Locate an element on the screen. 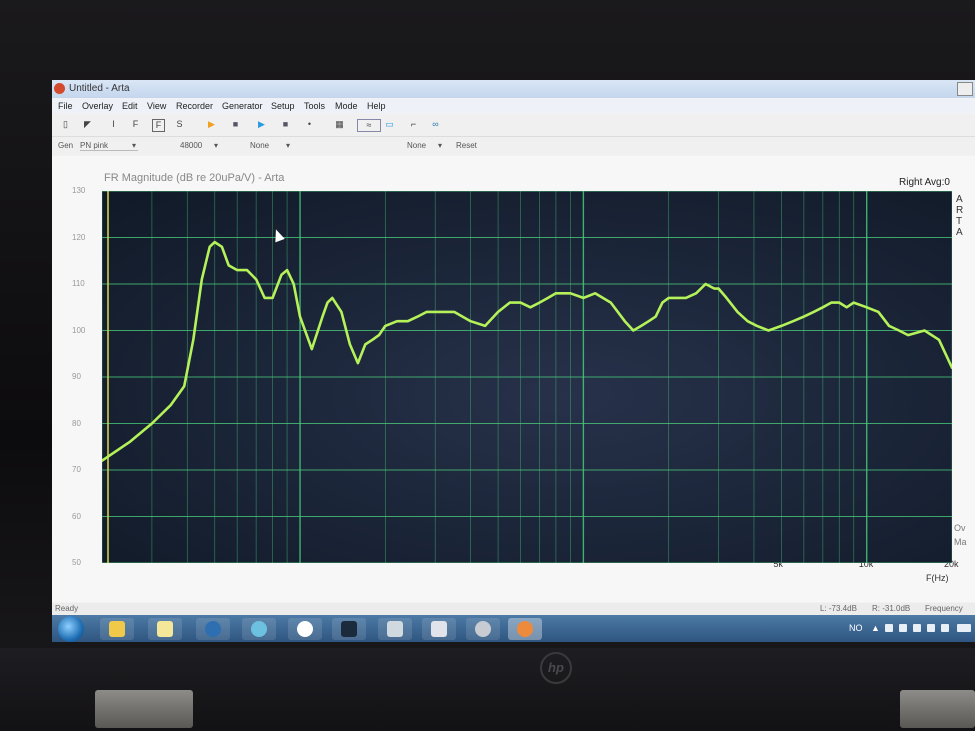 The width and height of the screenshot is (975, 731). taskbar-chrome is located at coordinates (259, 629).